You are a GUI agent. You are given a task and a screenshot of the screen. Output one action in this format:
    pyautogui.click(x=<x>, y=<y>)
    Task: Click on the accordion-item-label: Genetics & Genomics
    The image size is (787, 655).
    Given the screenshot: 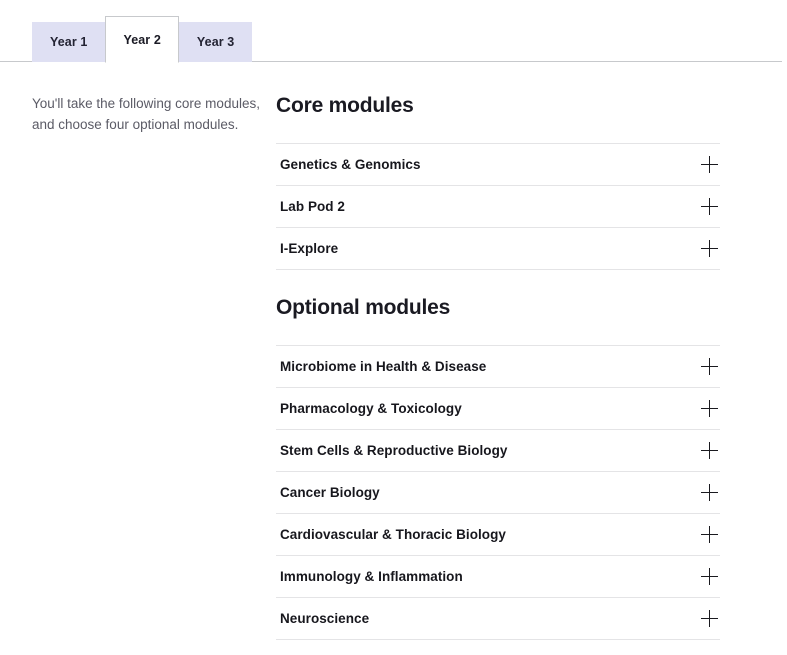 What is the action you would take?
    pyautogui.click(x=350, y=164)
    